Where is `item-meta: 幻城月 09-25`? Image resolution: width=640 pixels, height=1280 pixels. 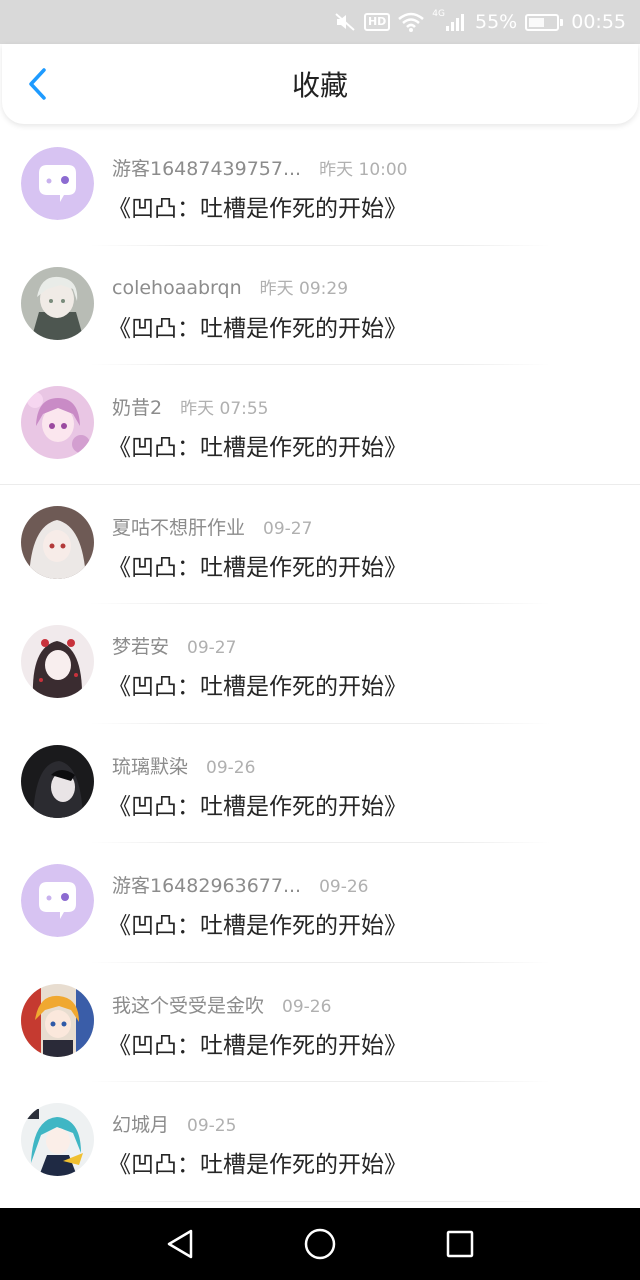 item-meta: 幻城月 09-25 is located at coordinates (174, 1123).